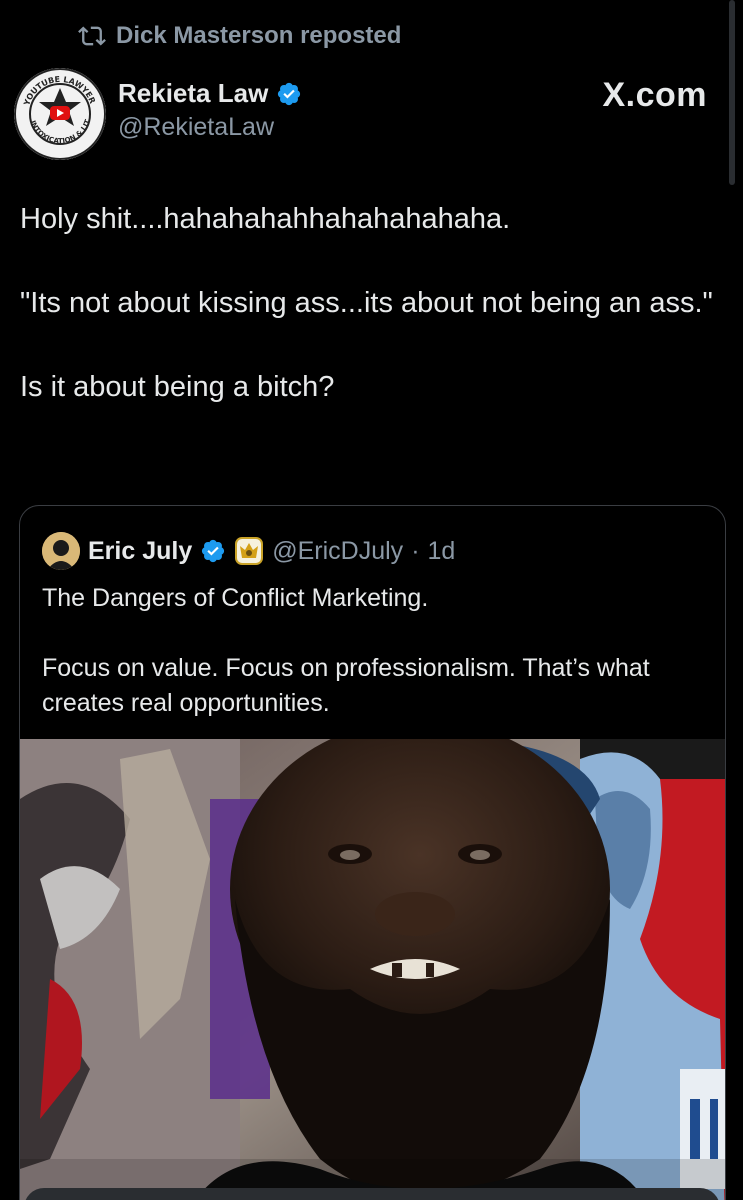 The height and width of the screenshot is (1200, 743). Describe the element at coordinates (265, 219) in the screenshot. I see `post-text-line: Holy shit....hahahahahhahahahahaha.` at that location.